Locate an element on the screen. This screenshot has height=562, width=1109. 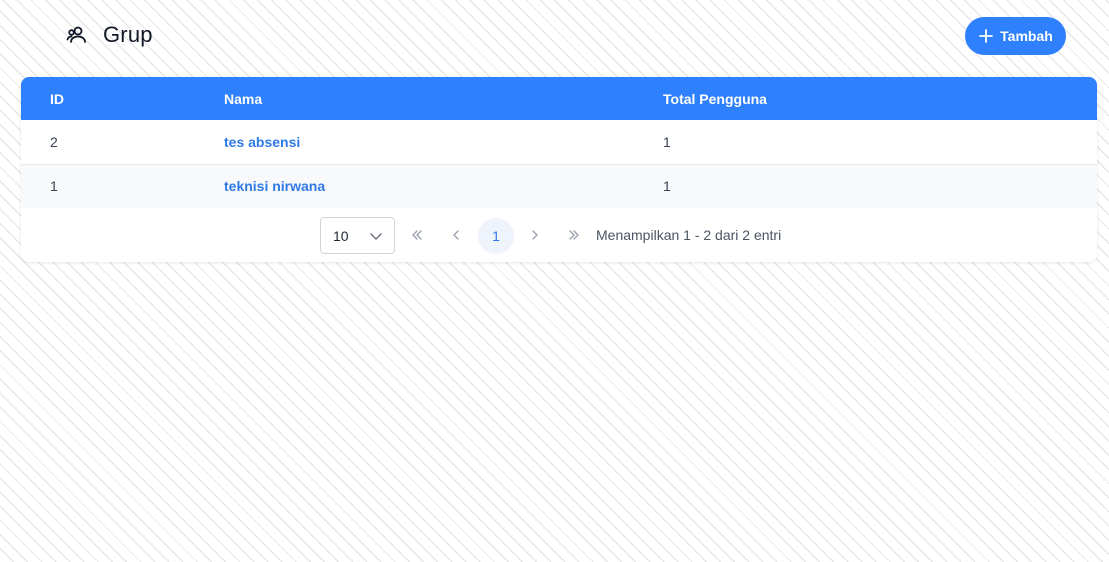
chevron-left-icon is located at coordinates (456, 236).